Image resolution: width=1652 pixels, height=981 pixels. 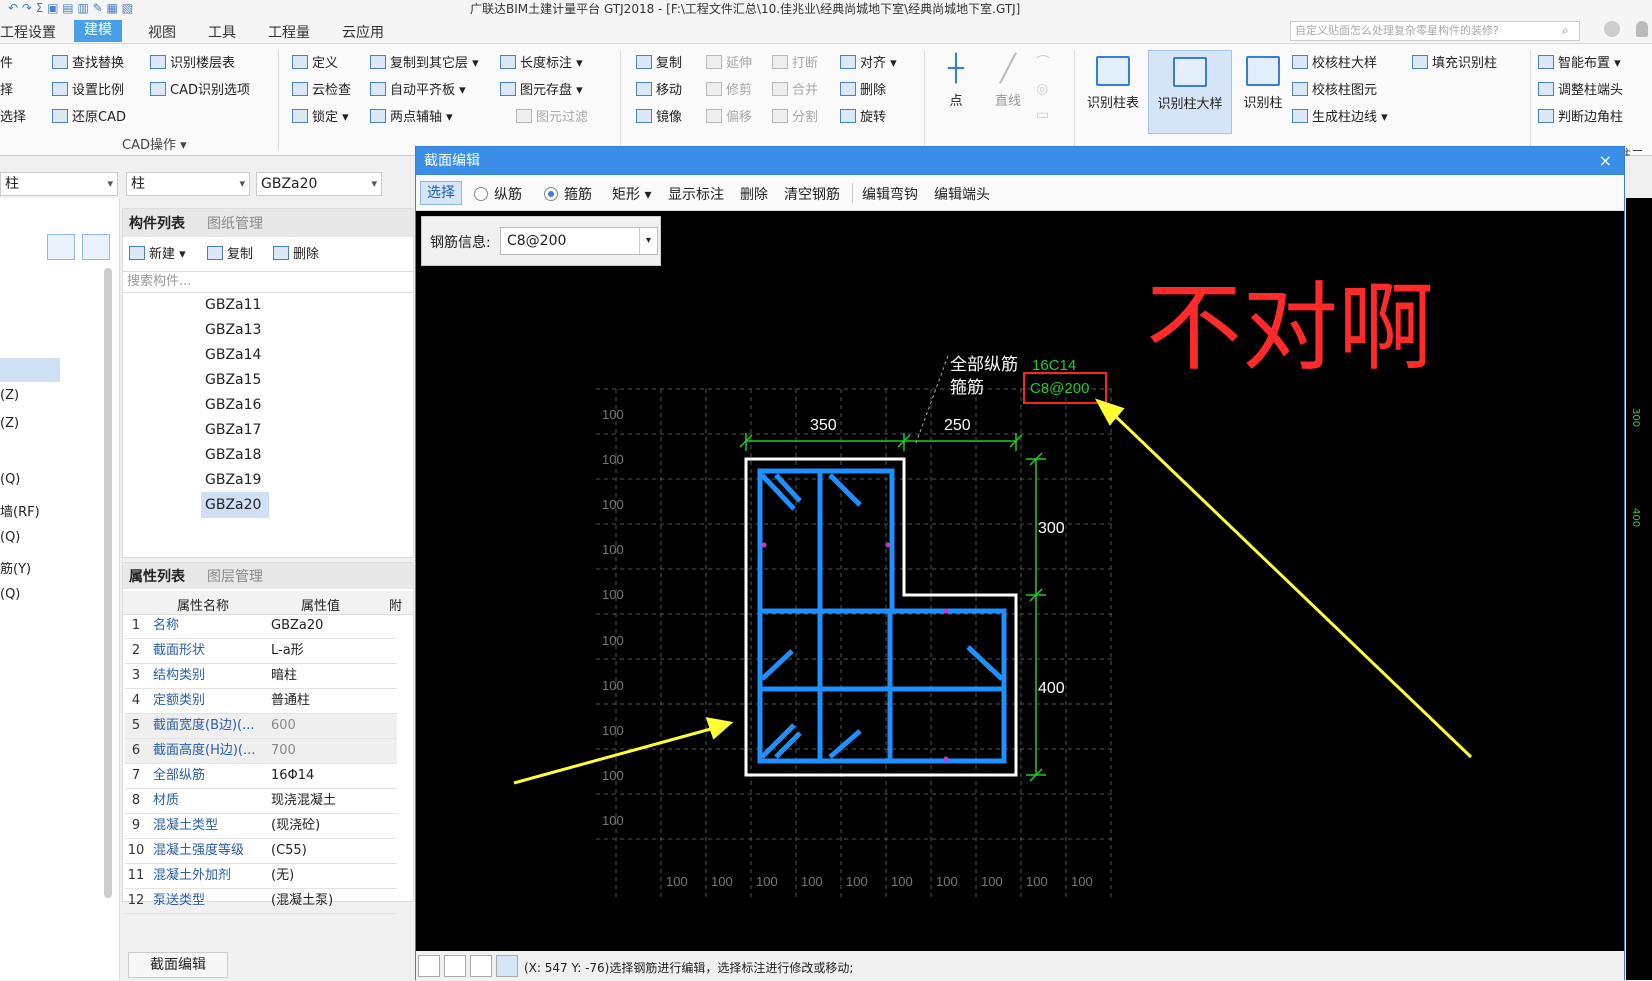 What do you see at coordinates (541, 88) in the screenshot?
I see `save-elements-button: 图元存盘 ▾` at bounding box center [541, 88].